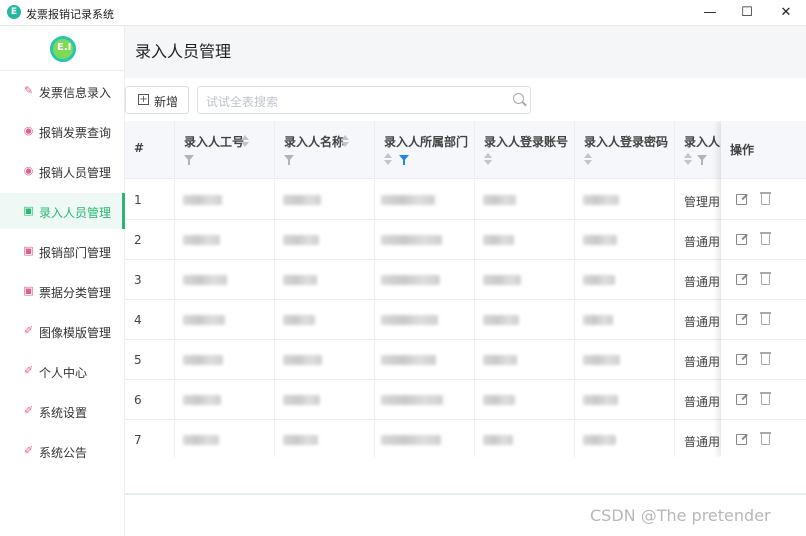 This screenshot has height=536, width=806. I want to click on table-cell: 3, so click(150, 280).